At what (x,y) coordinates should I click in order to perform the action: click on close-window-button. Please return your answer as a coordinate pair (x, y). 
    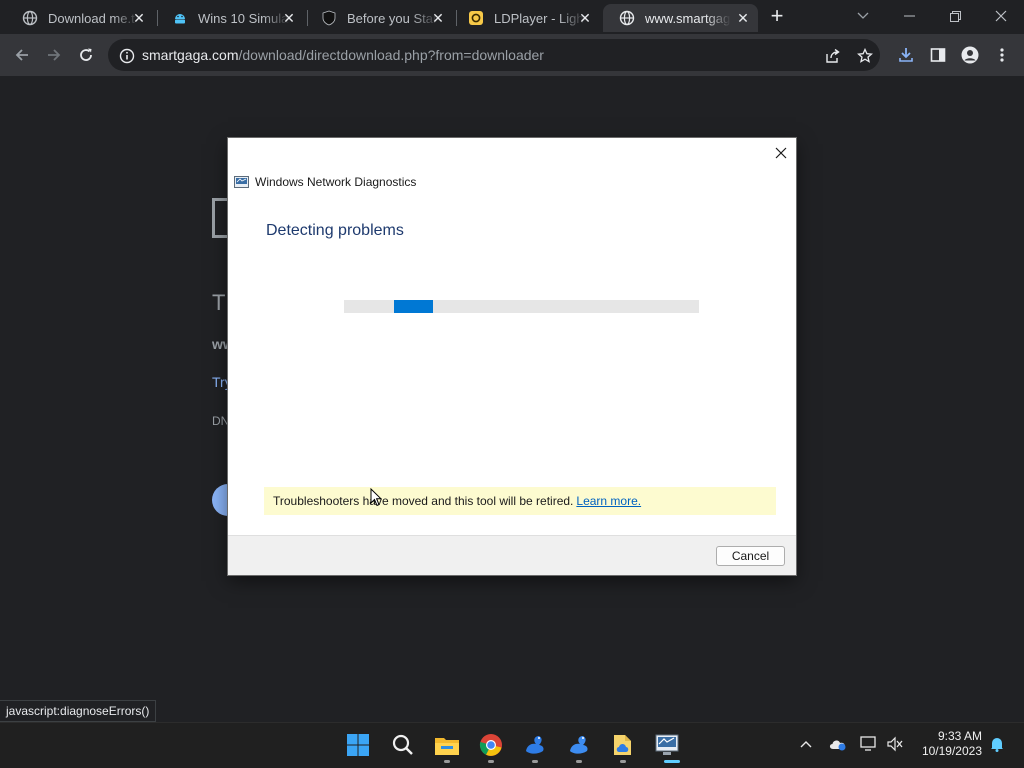
    Looking at the image, I should click on (1001, 16).